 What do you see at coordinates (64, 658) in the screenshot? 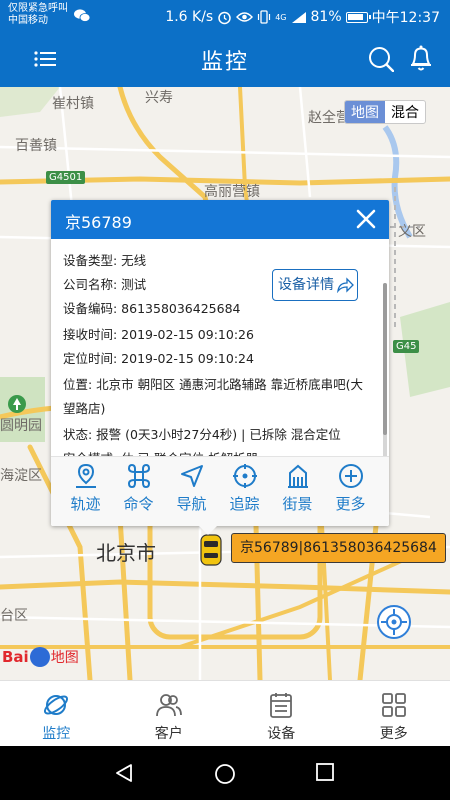
I see `baidu-logo-suffix: 地图` at bounding box center [64, 658].